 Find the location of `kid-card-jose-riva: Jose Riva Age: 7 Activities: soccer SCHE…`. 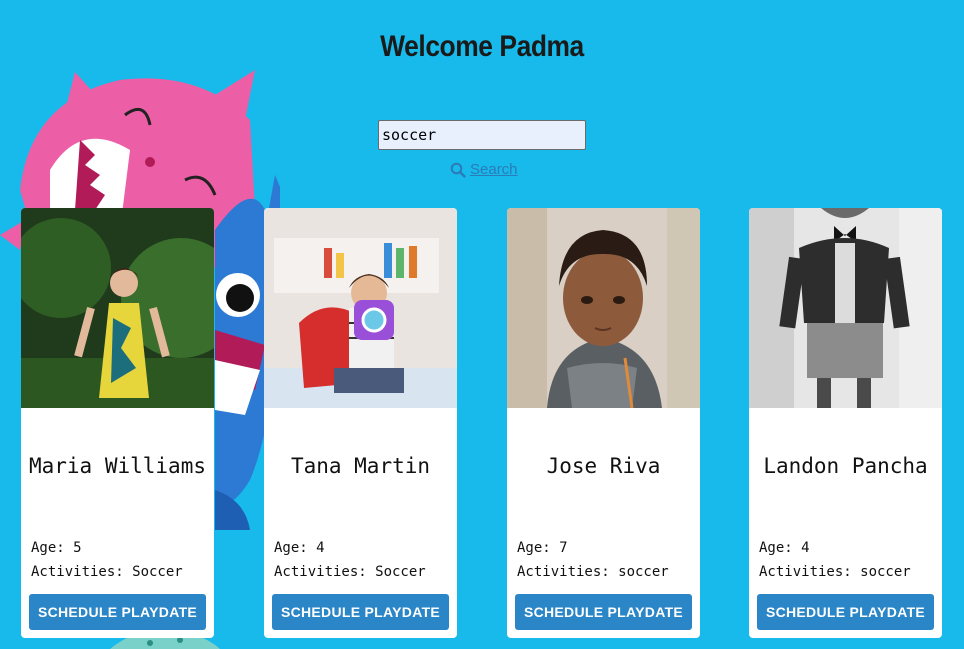

kid-card-jose-riva: Jose Riva Age: 7 Activities: soccer SCHE… is located at coordinates (603, 423).